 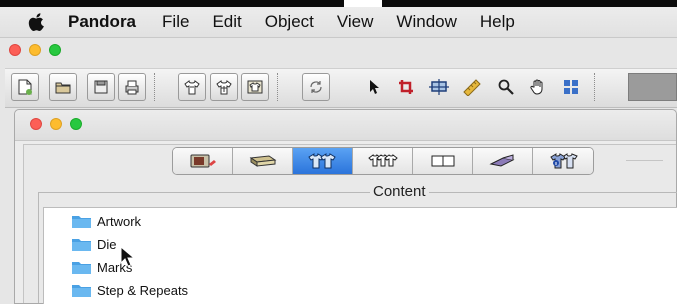 I want to click on die-tab-icon, so click(x=262, y=161).